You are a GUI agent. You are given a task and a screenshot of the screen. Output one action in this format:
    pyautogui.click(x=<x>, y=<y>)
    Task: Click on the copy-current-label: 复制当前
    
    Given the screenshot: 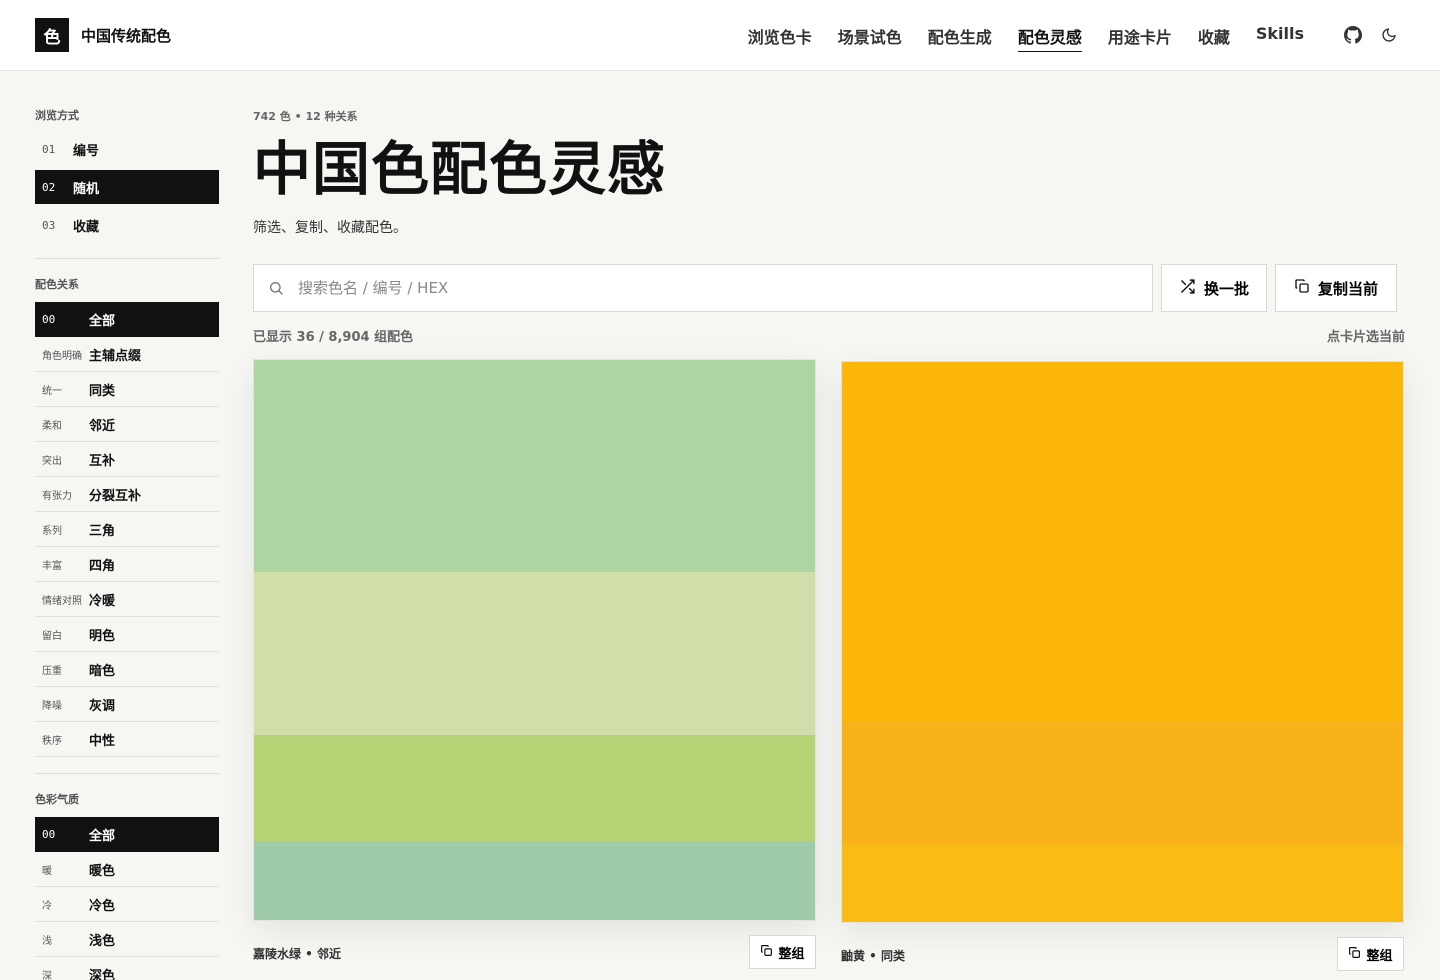 What is the action you would take?
    pyautogui.click(x=1347, y=289)
    